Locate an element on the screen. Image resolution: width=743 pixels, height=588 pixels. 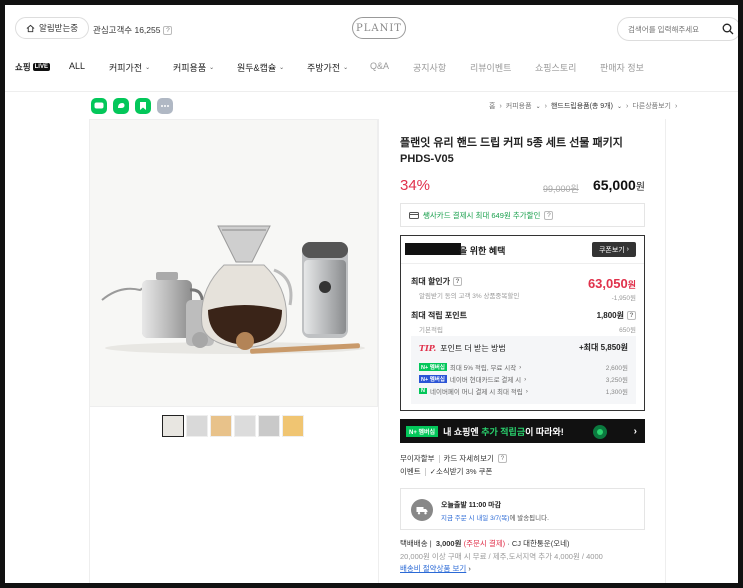
tip-item-amount: 1,300원 is located at coordinates (616, 392).